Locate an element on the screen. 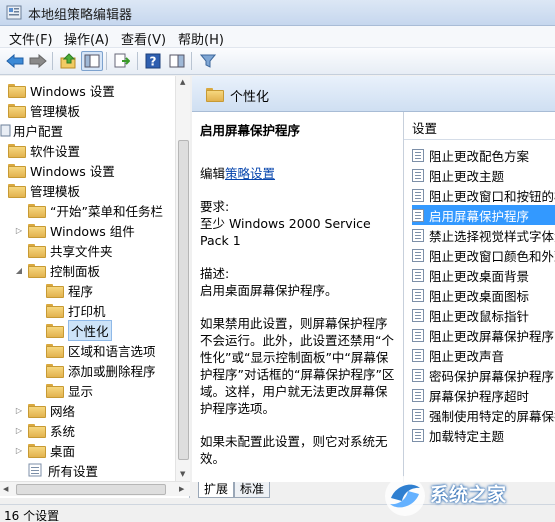  list-item: 阻止更改窗口和按钮的样式 is located at coordinates (483, 195).